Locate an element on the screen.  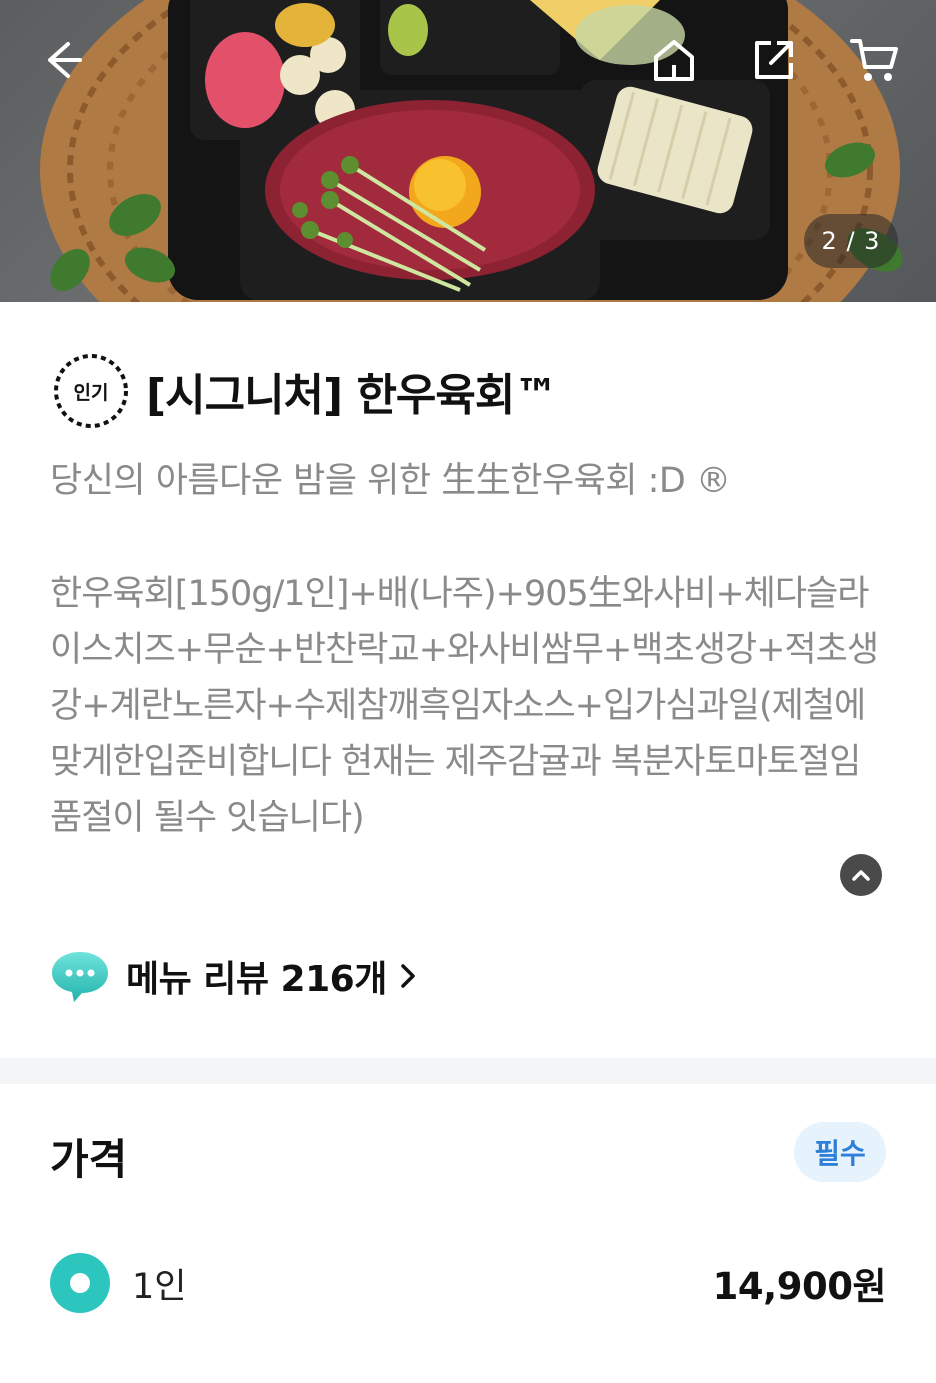
back-button is located at coordinates (62, 60).